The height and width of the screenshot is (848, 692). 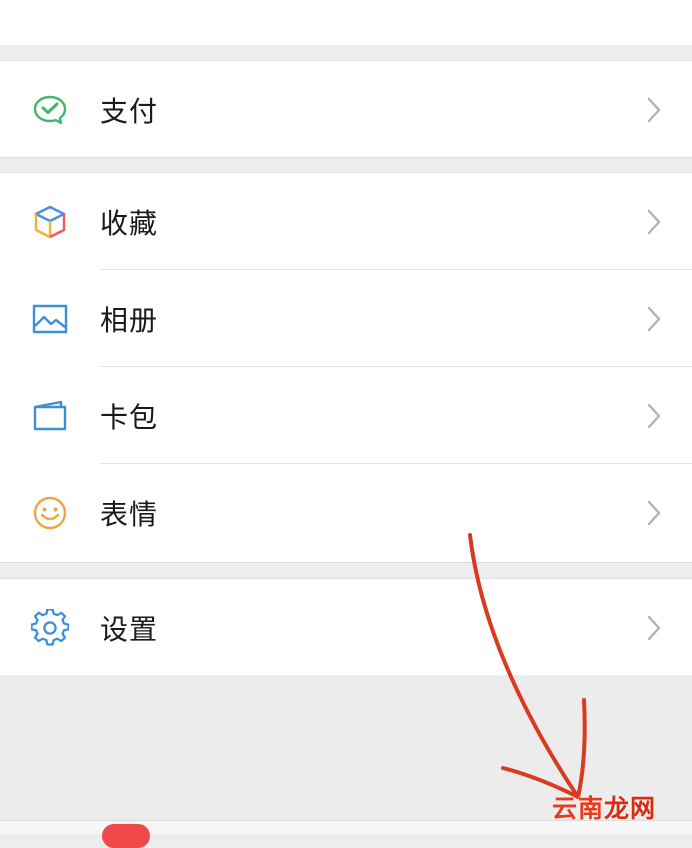 What do you see at coordinates (126, 836) in the screenshot?
I see `unread-badge` at bounding box center [126, 836].